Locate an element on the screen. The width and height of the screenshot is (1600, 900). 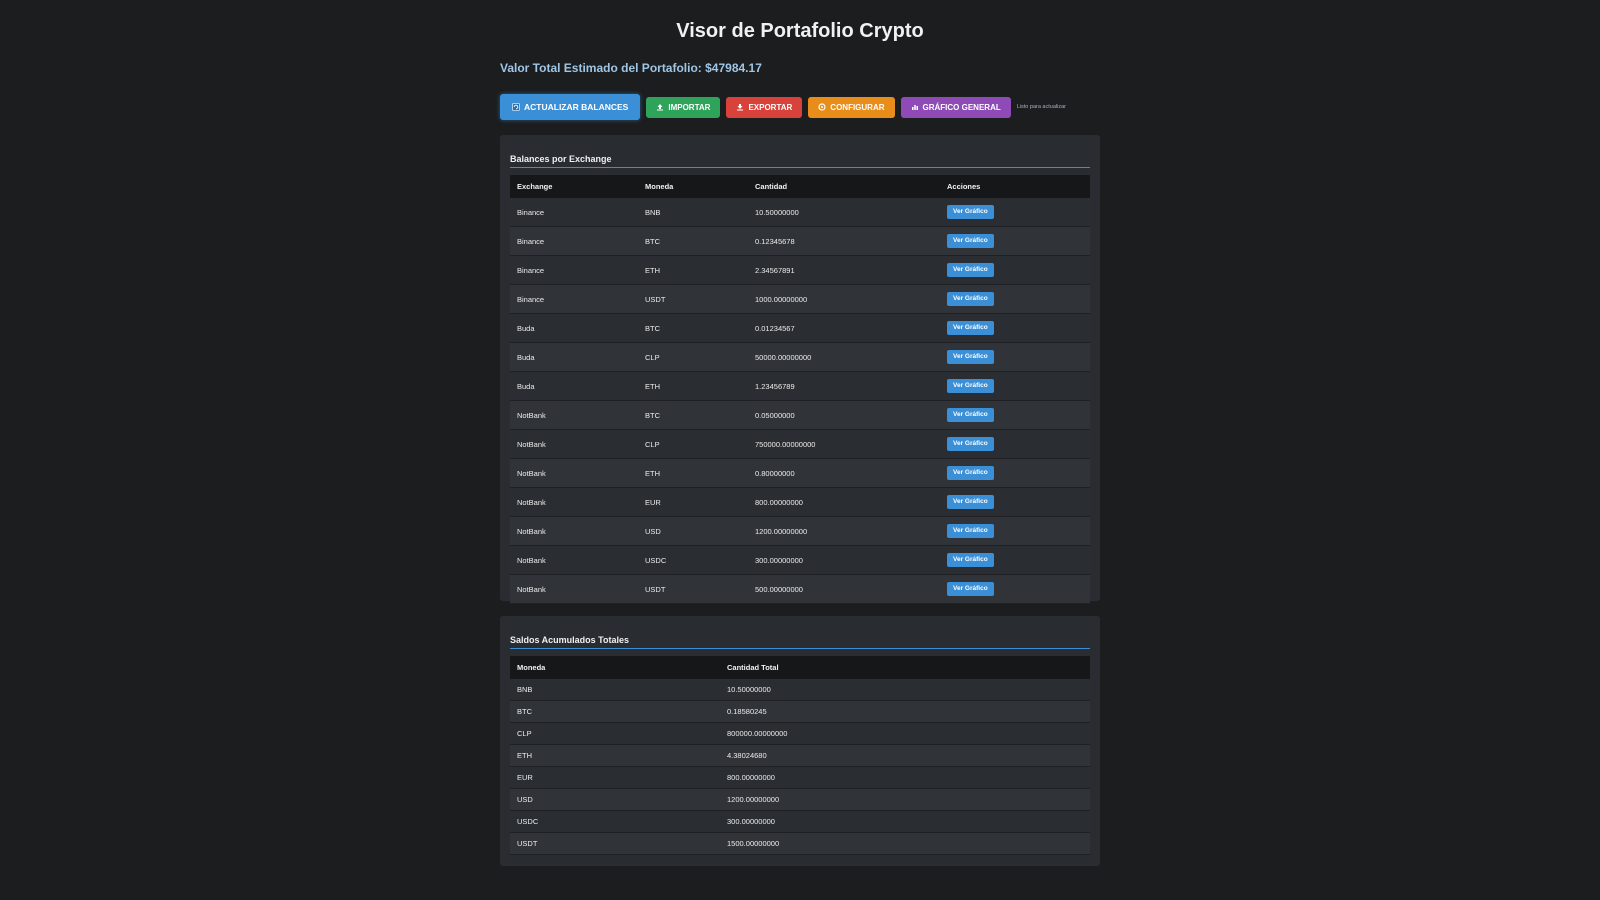
table-row: BNB 10.50000000 is located at coordinates (800, 690).